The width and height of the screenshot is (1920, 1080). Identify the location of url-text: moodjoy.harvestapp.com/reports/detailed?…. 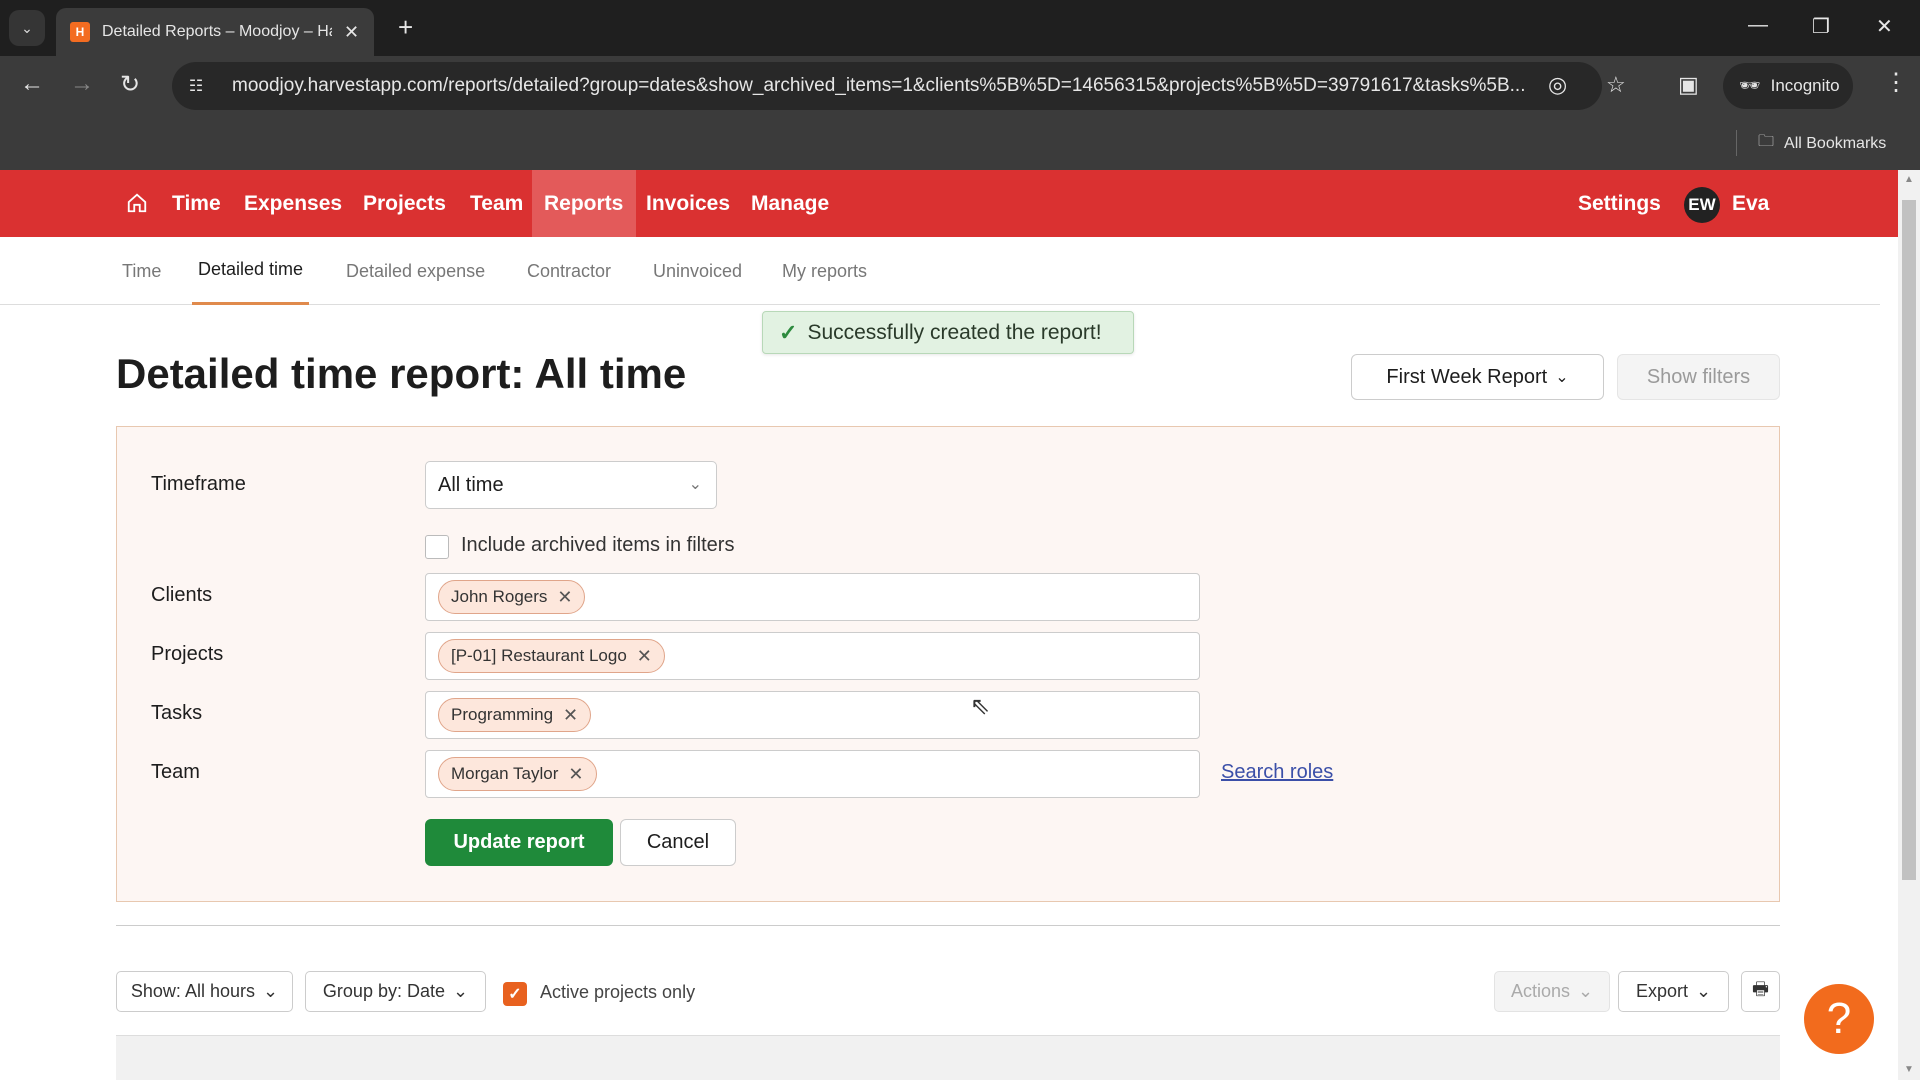
(897, 86).